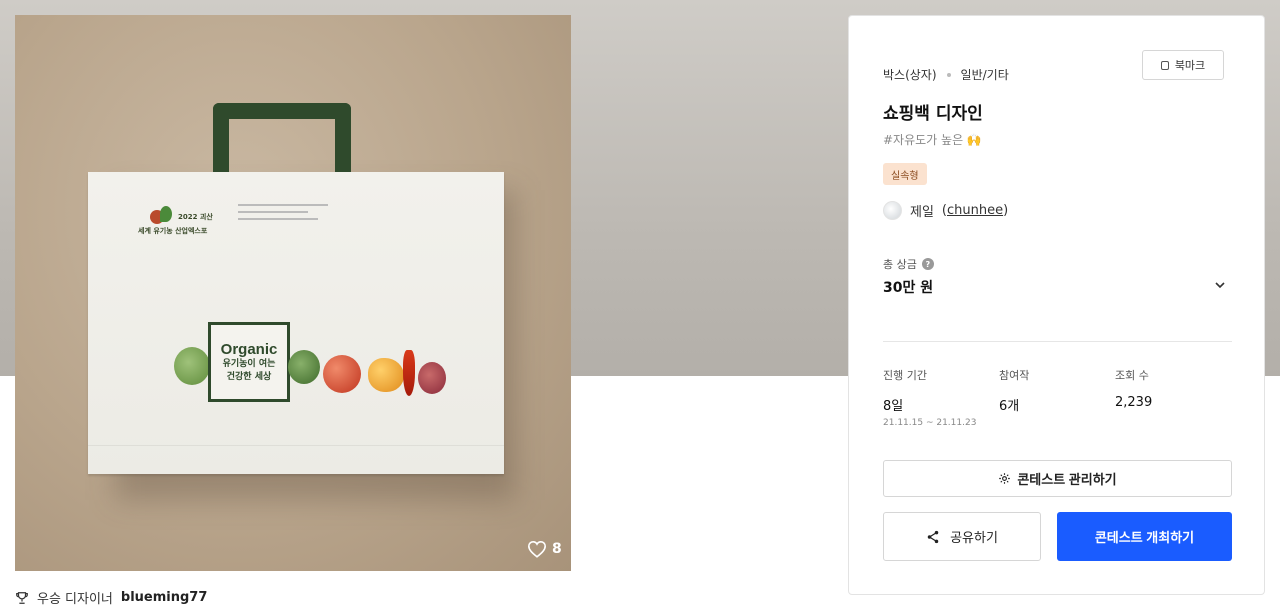 The image size is (1280, 608). Describe the element at coordinates (296, 445) in the screenshot. I see `bag-fold` at that location.